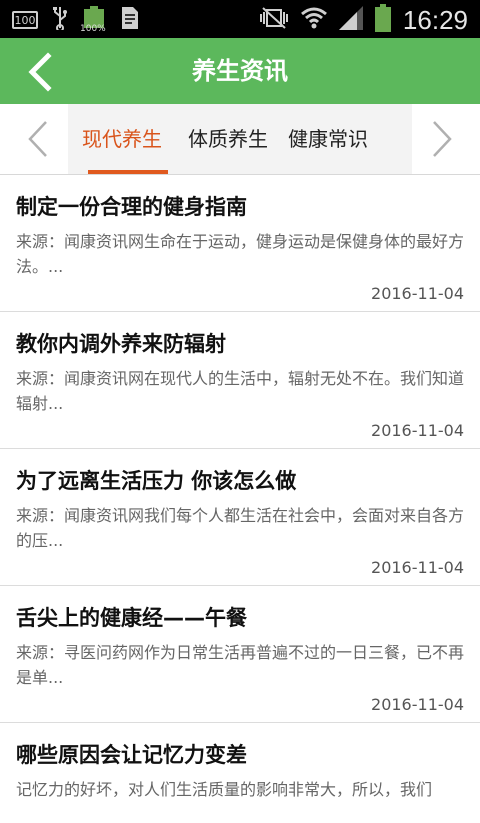 The height and width of the screenshot is (823, 480). What do you see at coordinates (130, 20) in the screenshot?
I see `document-icon` at bounding box center [130, 20].